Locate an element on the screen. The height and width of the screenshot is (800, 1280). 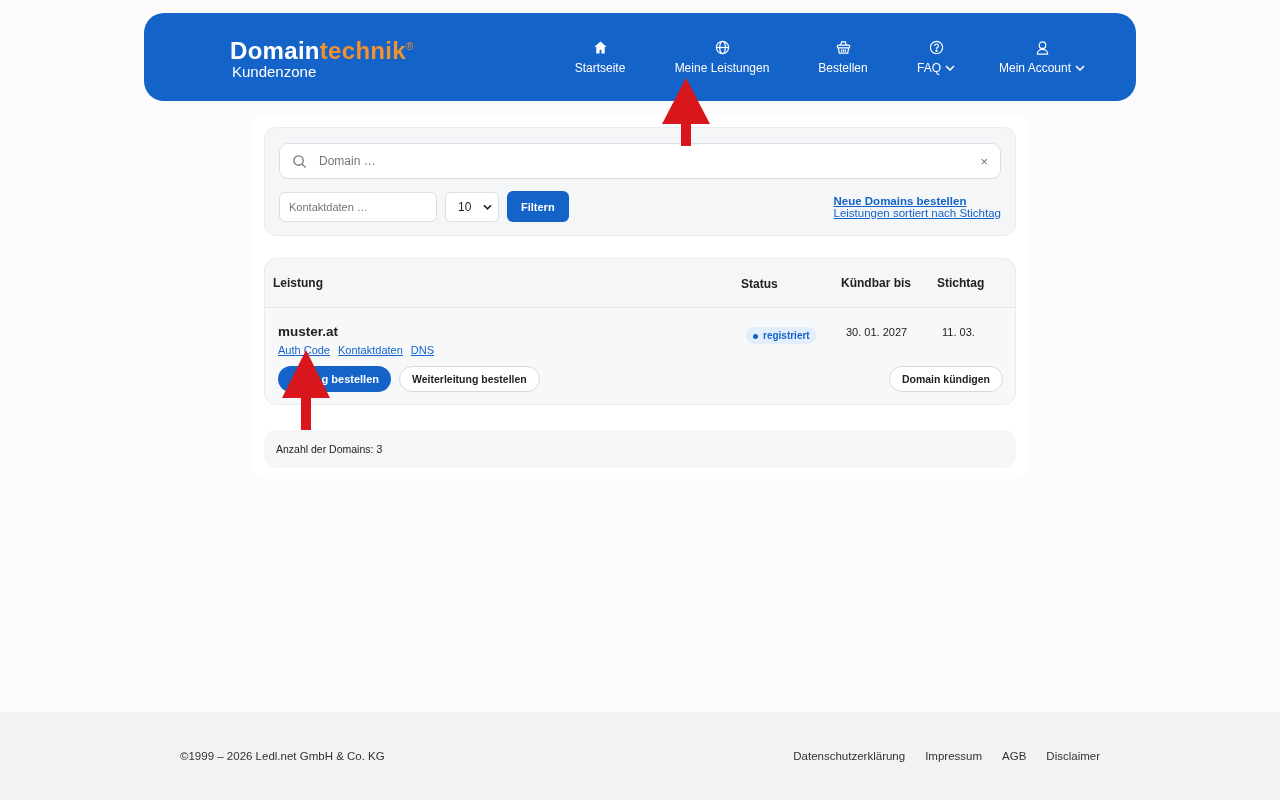
filter-button: Filtern is located at coordinates (538, 206).